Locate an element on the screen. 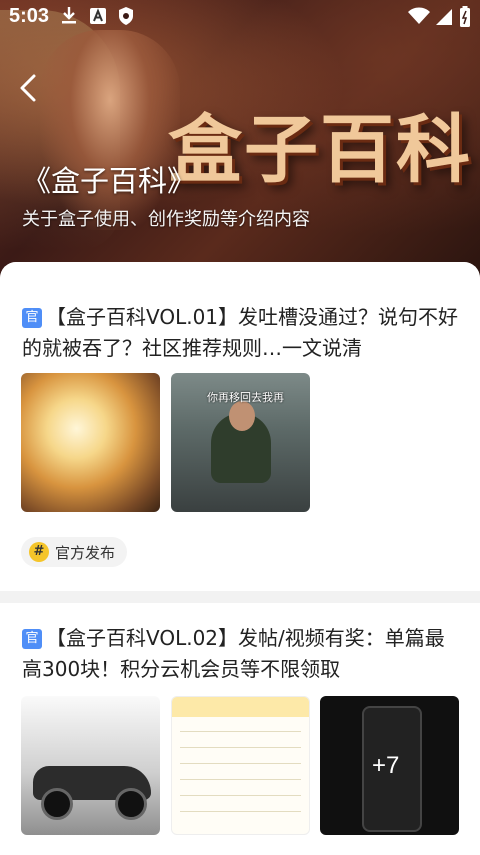  shield-icon is located at coordinates (126, 16).